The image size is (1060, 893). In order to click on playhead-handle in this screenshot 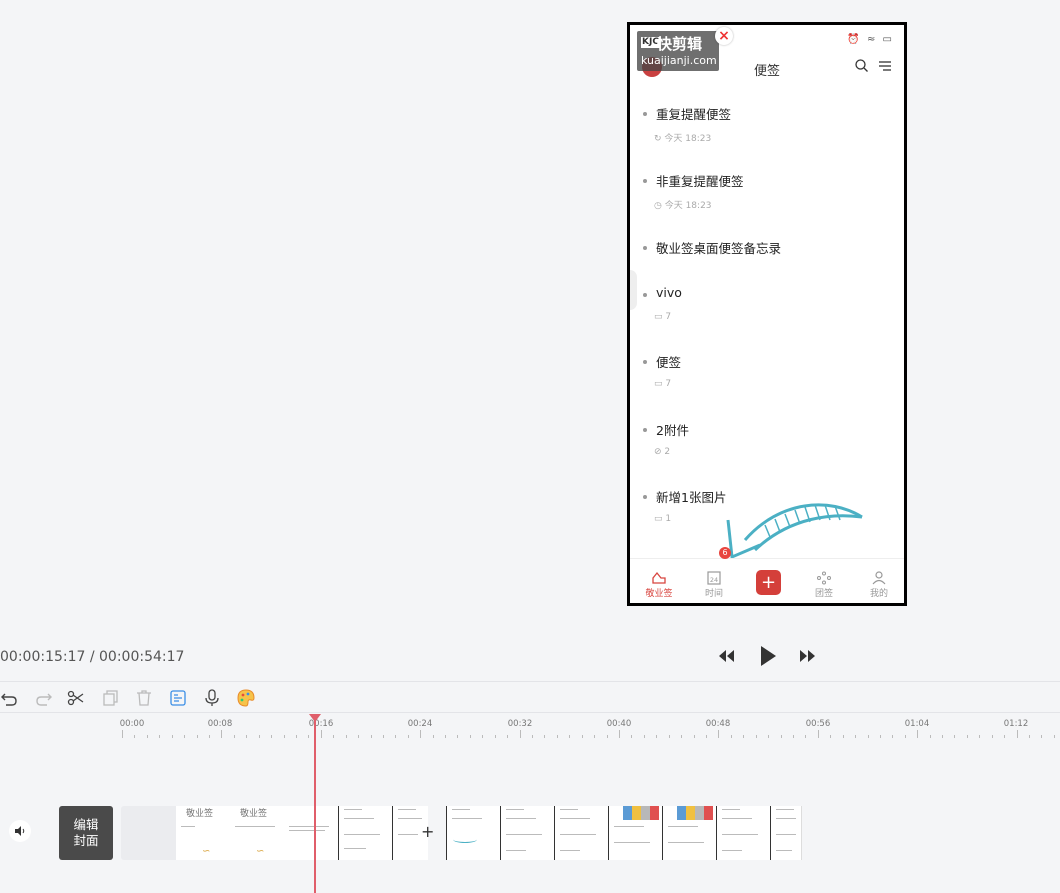, I will do `click(315, 718)`.